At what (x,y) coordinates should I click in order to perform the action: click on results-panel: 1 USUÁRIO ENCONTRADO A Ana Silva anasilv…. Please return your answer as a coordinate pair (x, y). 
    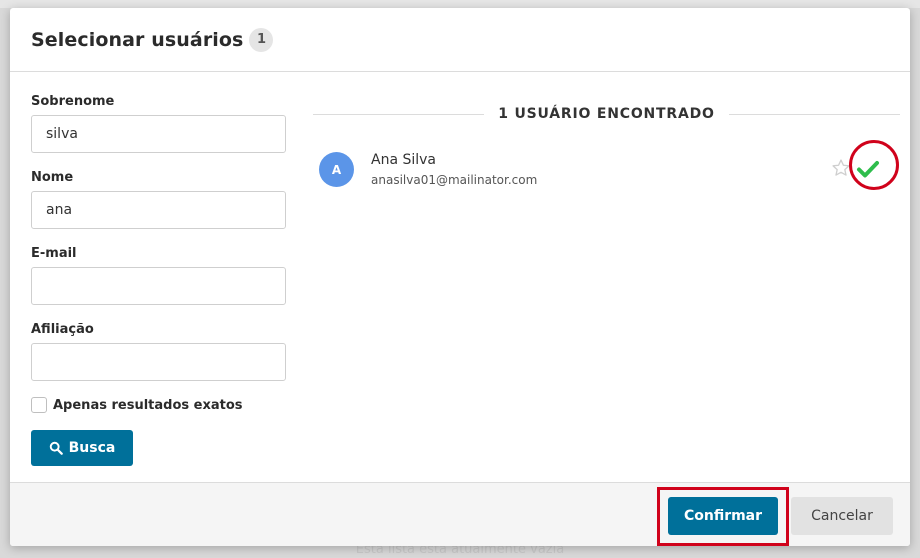
    Looking at the image, I should click on (606, 152).